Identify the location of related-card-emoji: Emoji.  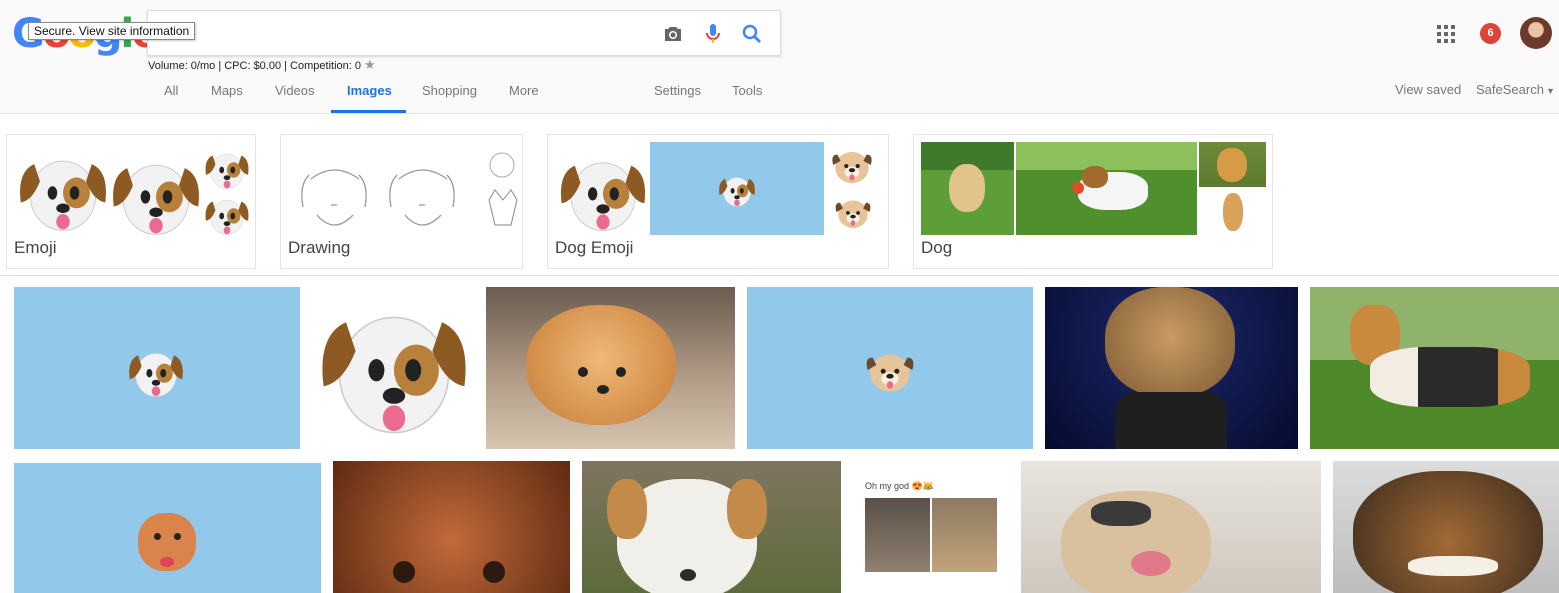
(131, 201).